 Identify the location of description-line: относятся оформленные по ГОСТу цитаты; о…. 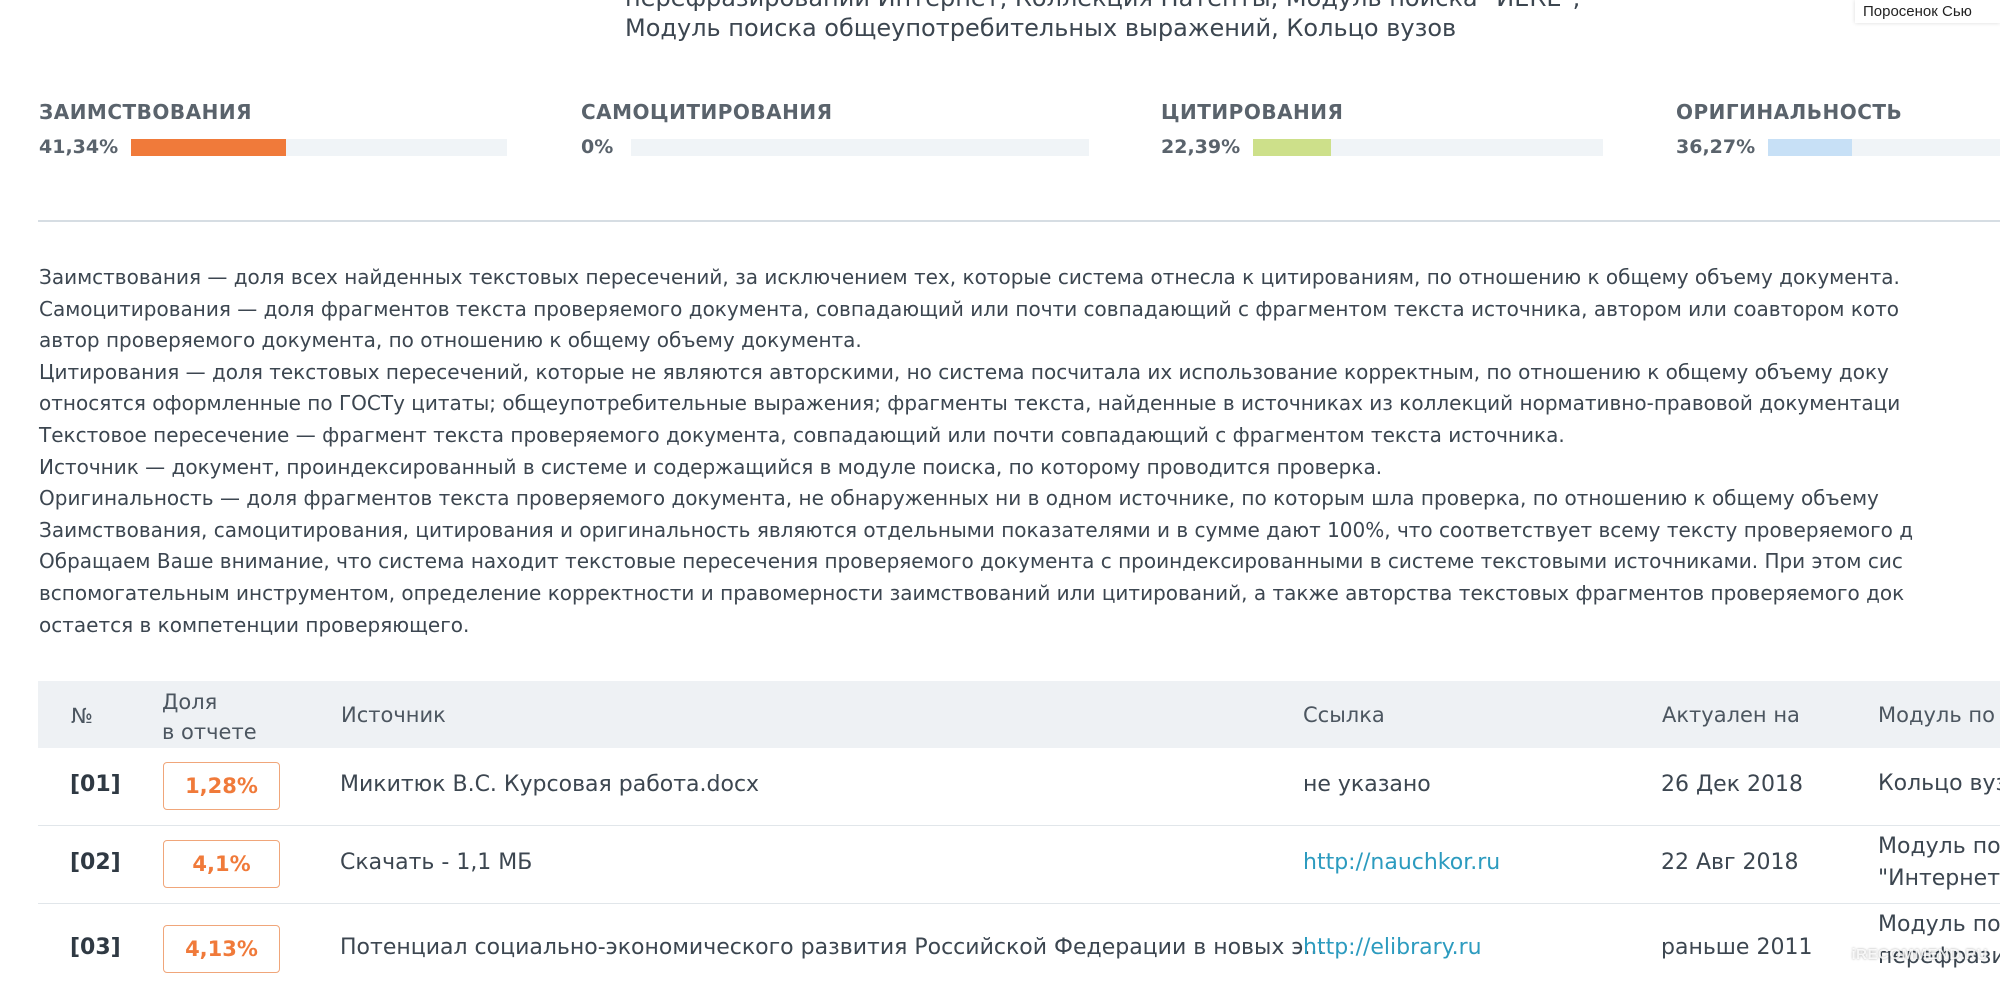
(970, 403).